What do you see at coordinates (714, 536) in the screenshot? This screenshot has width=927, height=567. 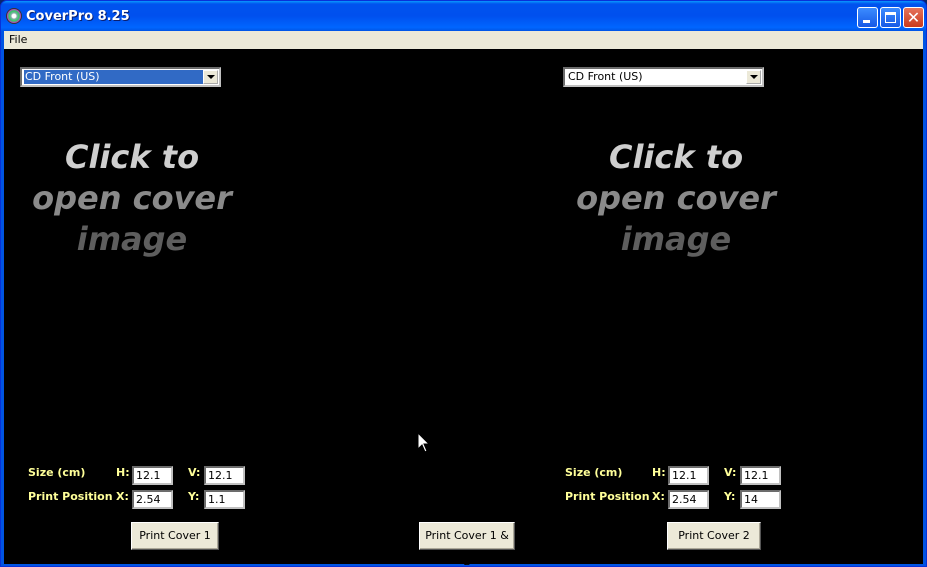 I see `print-cover-2-button: Print Cover 2` at bounding box center [714, 536].